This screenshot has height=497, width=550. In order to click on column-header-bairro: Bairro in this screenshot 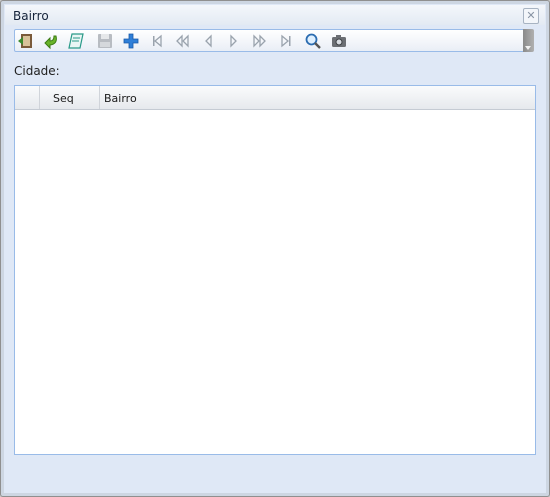, I will do `click(317, 97)`.